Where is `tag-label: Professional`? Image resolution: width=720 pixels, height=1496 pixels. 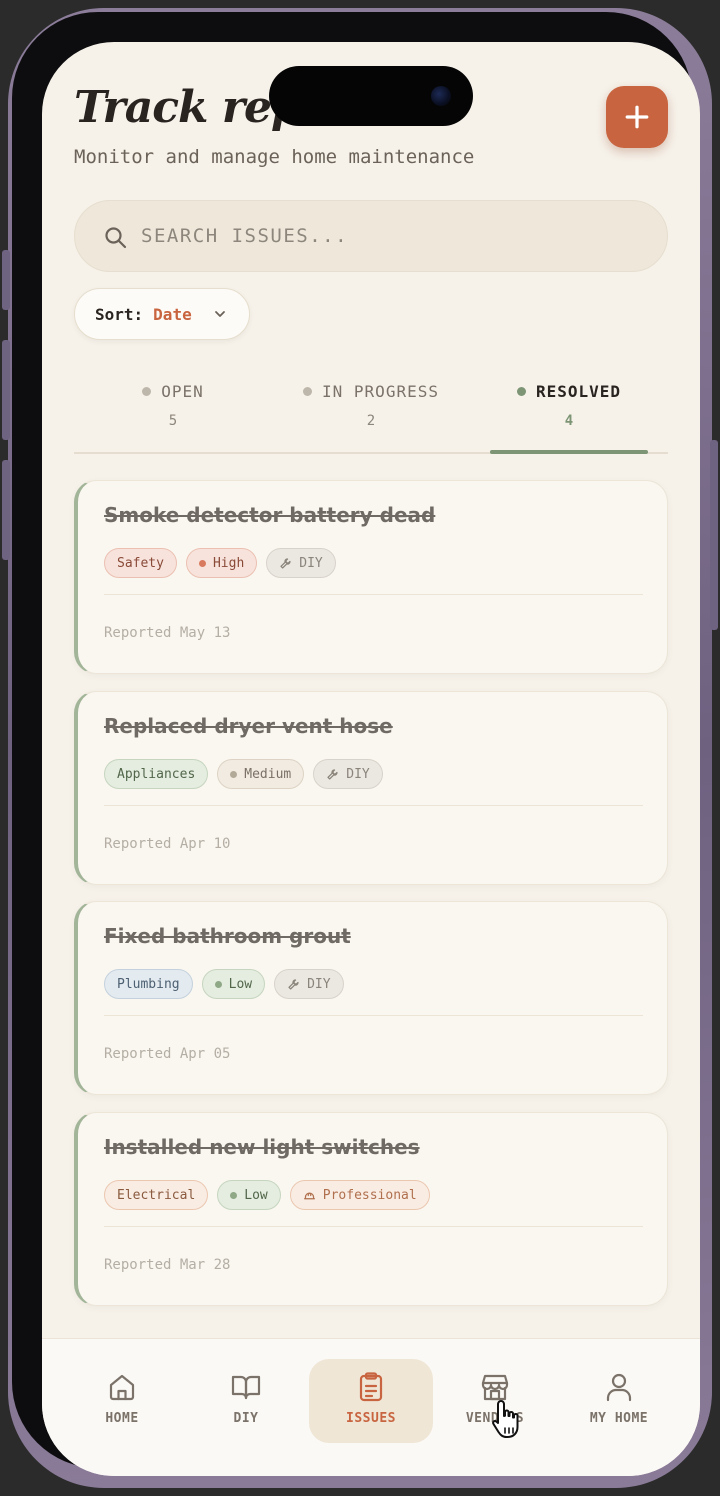
tag-label: Professional is located at coordinates (369, 1195).